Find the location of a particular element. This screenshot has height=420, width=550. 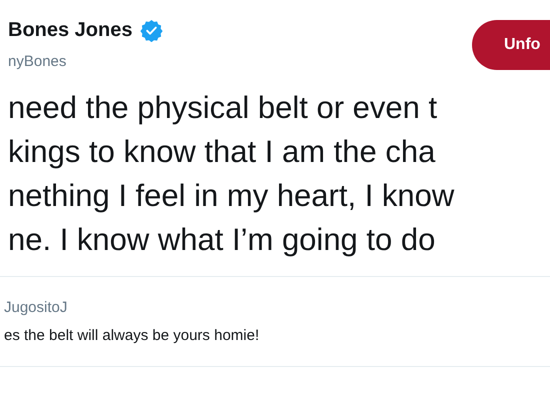

author-name: Bones Jones is located at coordinates (70, 30).